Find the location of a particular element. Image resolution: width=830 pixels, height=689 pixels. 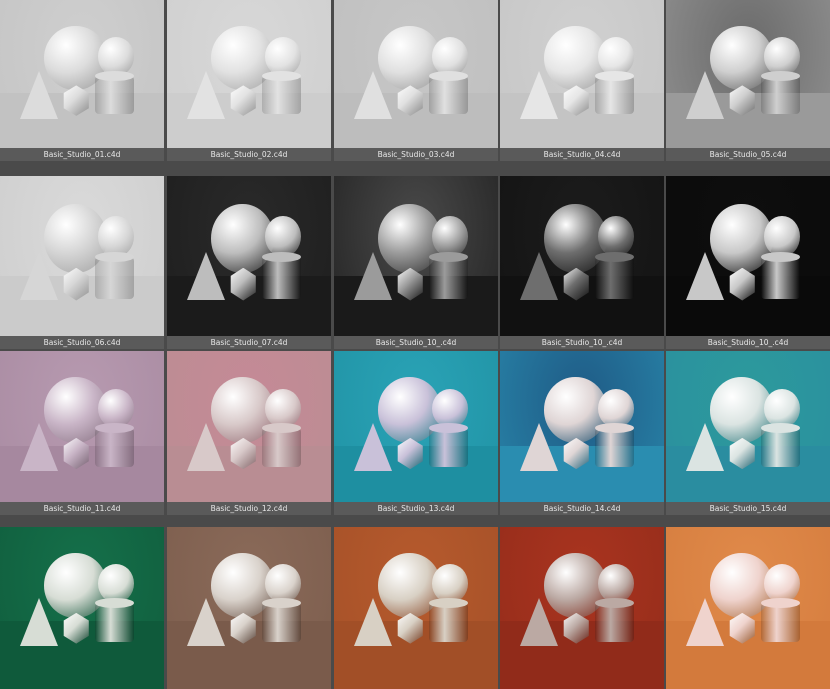

thumbnail-filename: Basic_Studio_06.c4d is located at coordinates (82, 342).